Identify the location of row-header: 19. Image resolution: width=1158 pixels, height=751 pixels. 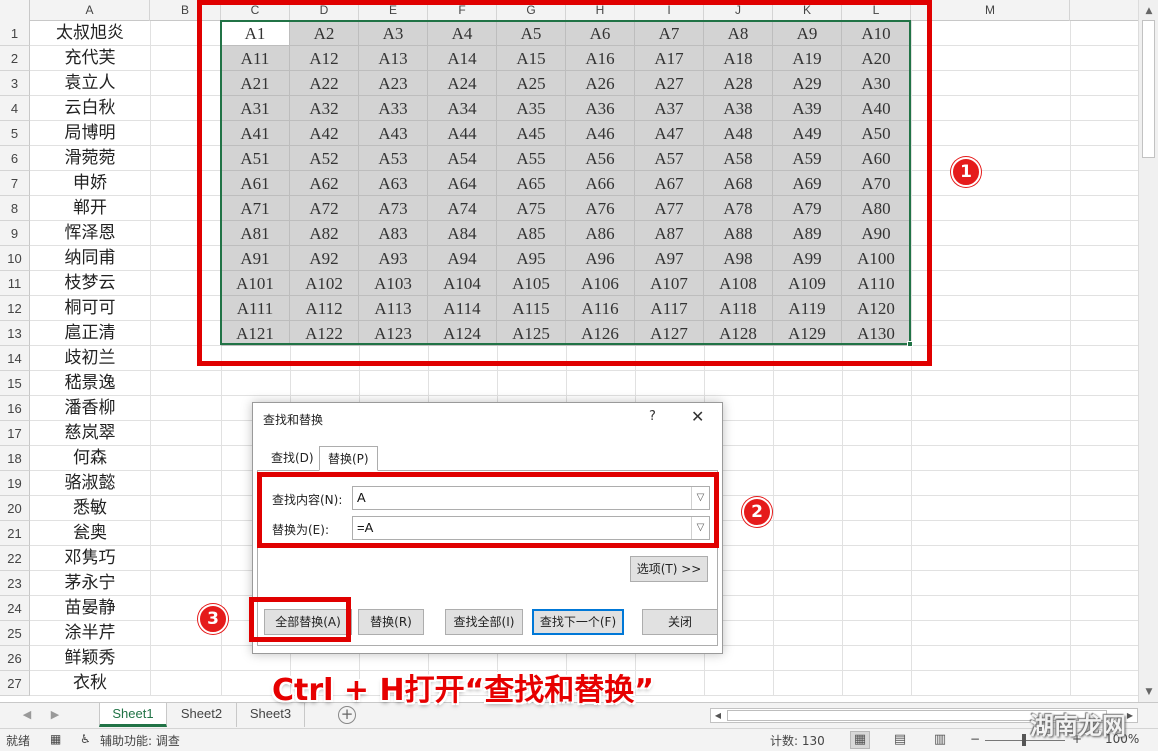
(15, 483).